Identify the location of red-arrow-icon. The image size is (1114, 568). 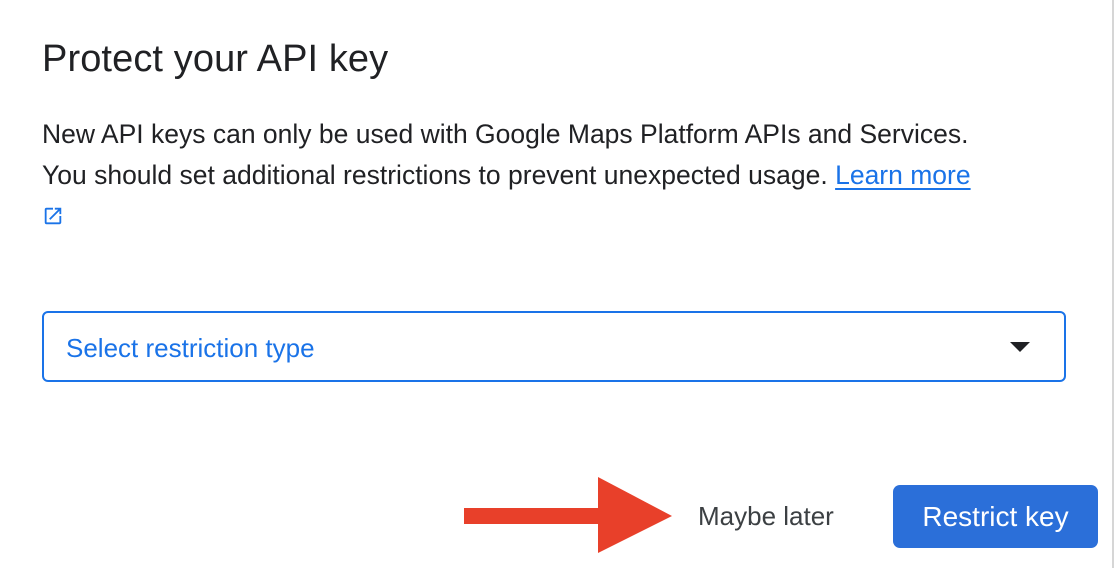
(569, 516).